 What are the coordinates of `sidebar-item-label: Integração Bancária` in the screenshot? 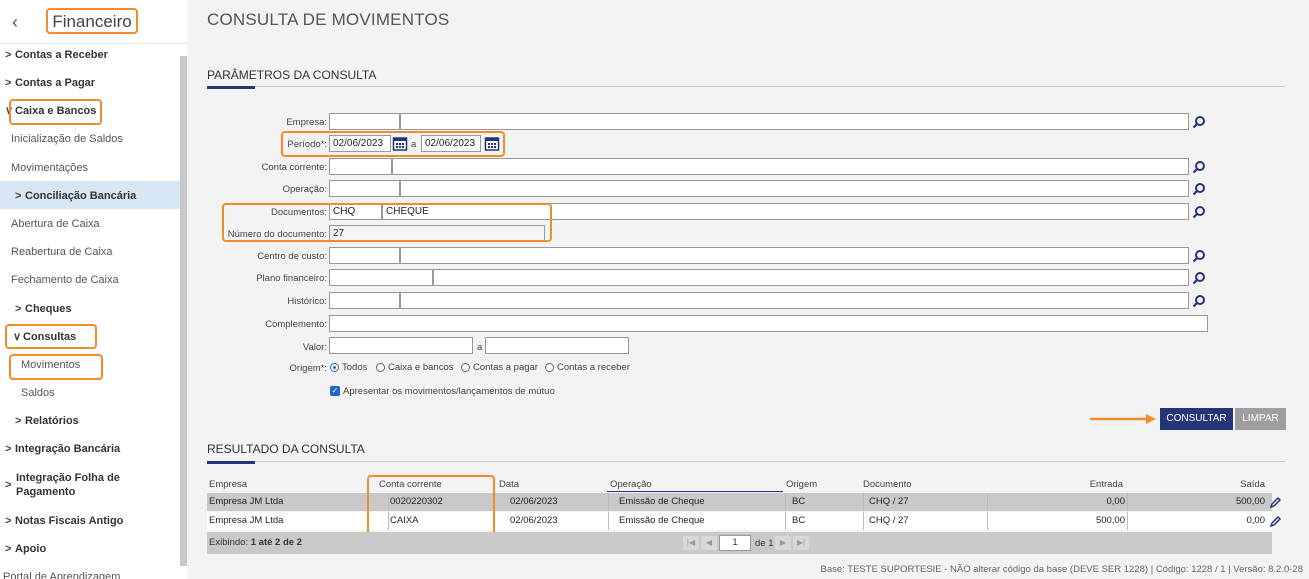 It's located at (68, 449).